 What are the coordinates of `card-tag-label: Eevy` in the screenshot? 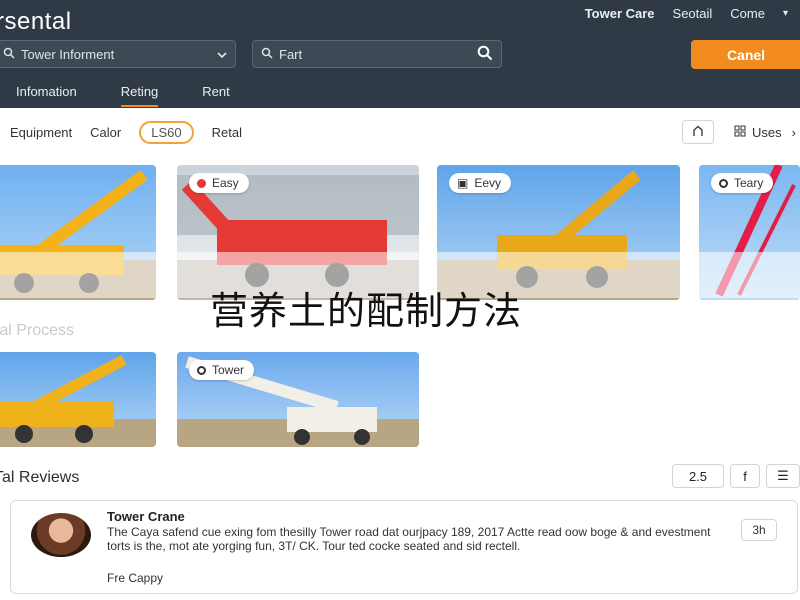 It's located at (488, 183).